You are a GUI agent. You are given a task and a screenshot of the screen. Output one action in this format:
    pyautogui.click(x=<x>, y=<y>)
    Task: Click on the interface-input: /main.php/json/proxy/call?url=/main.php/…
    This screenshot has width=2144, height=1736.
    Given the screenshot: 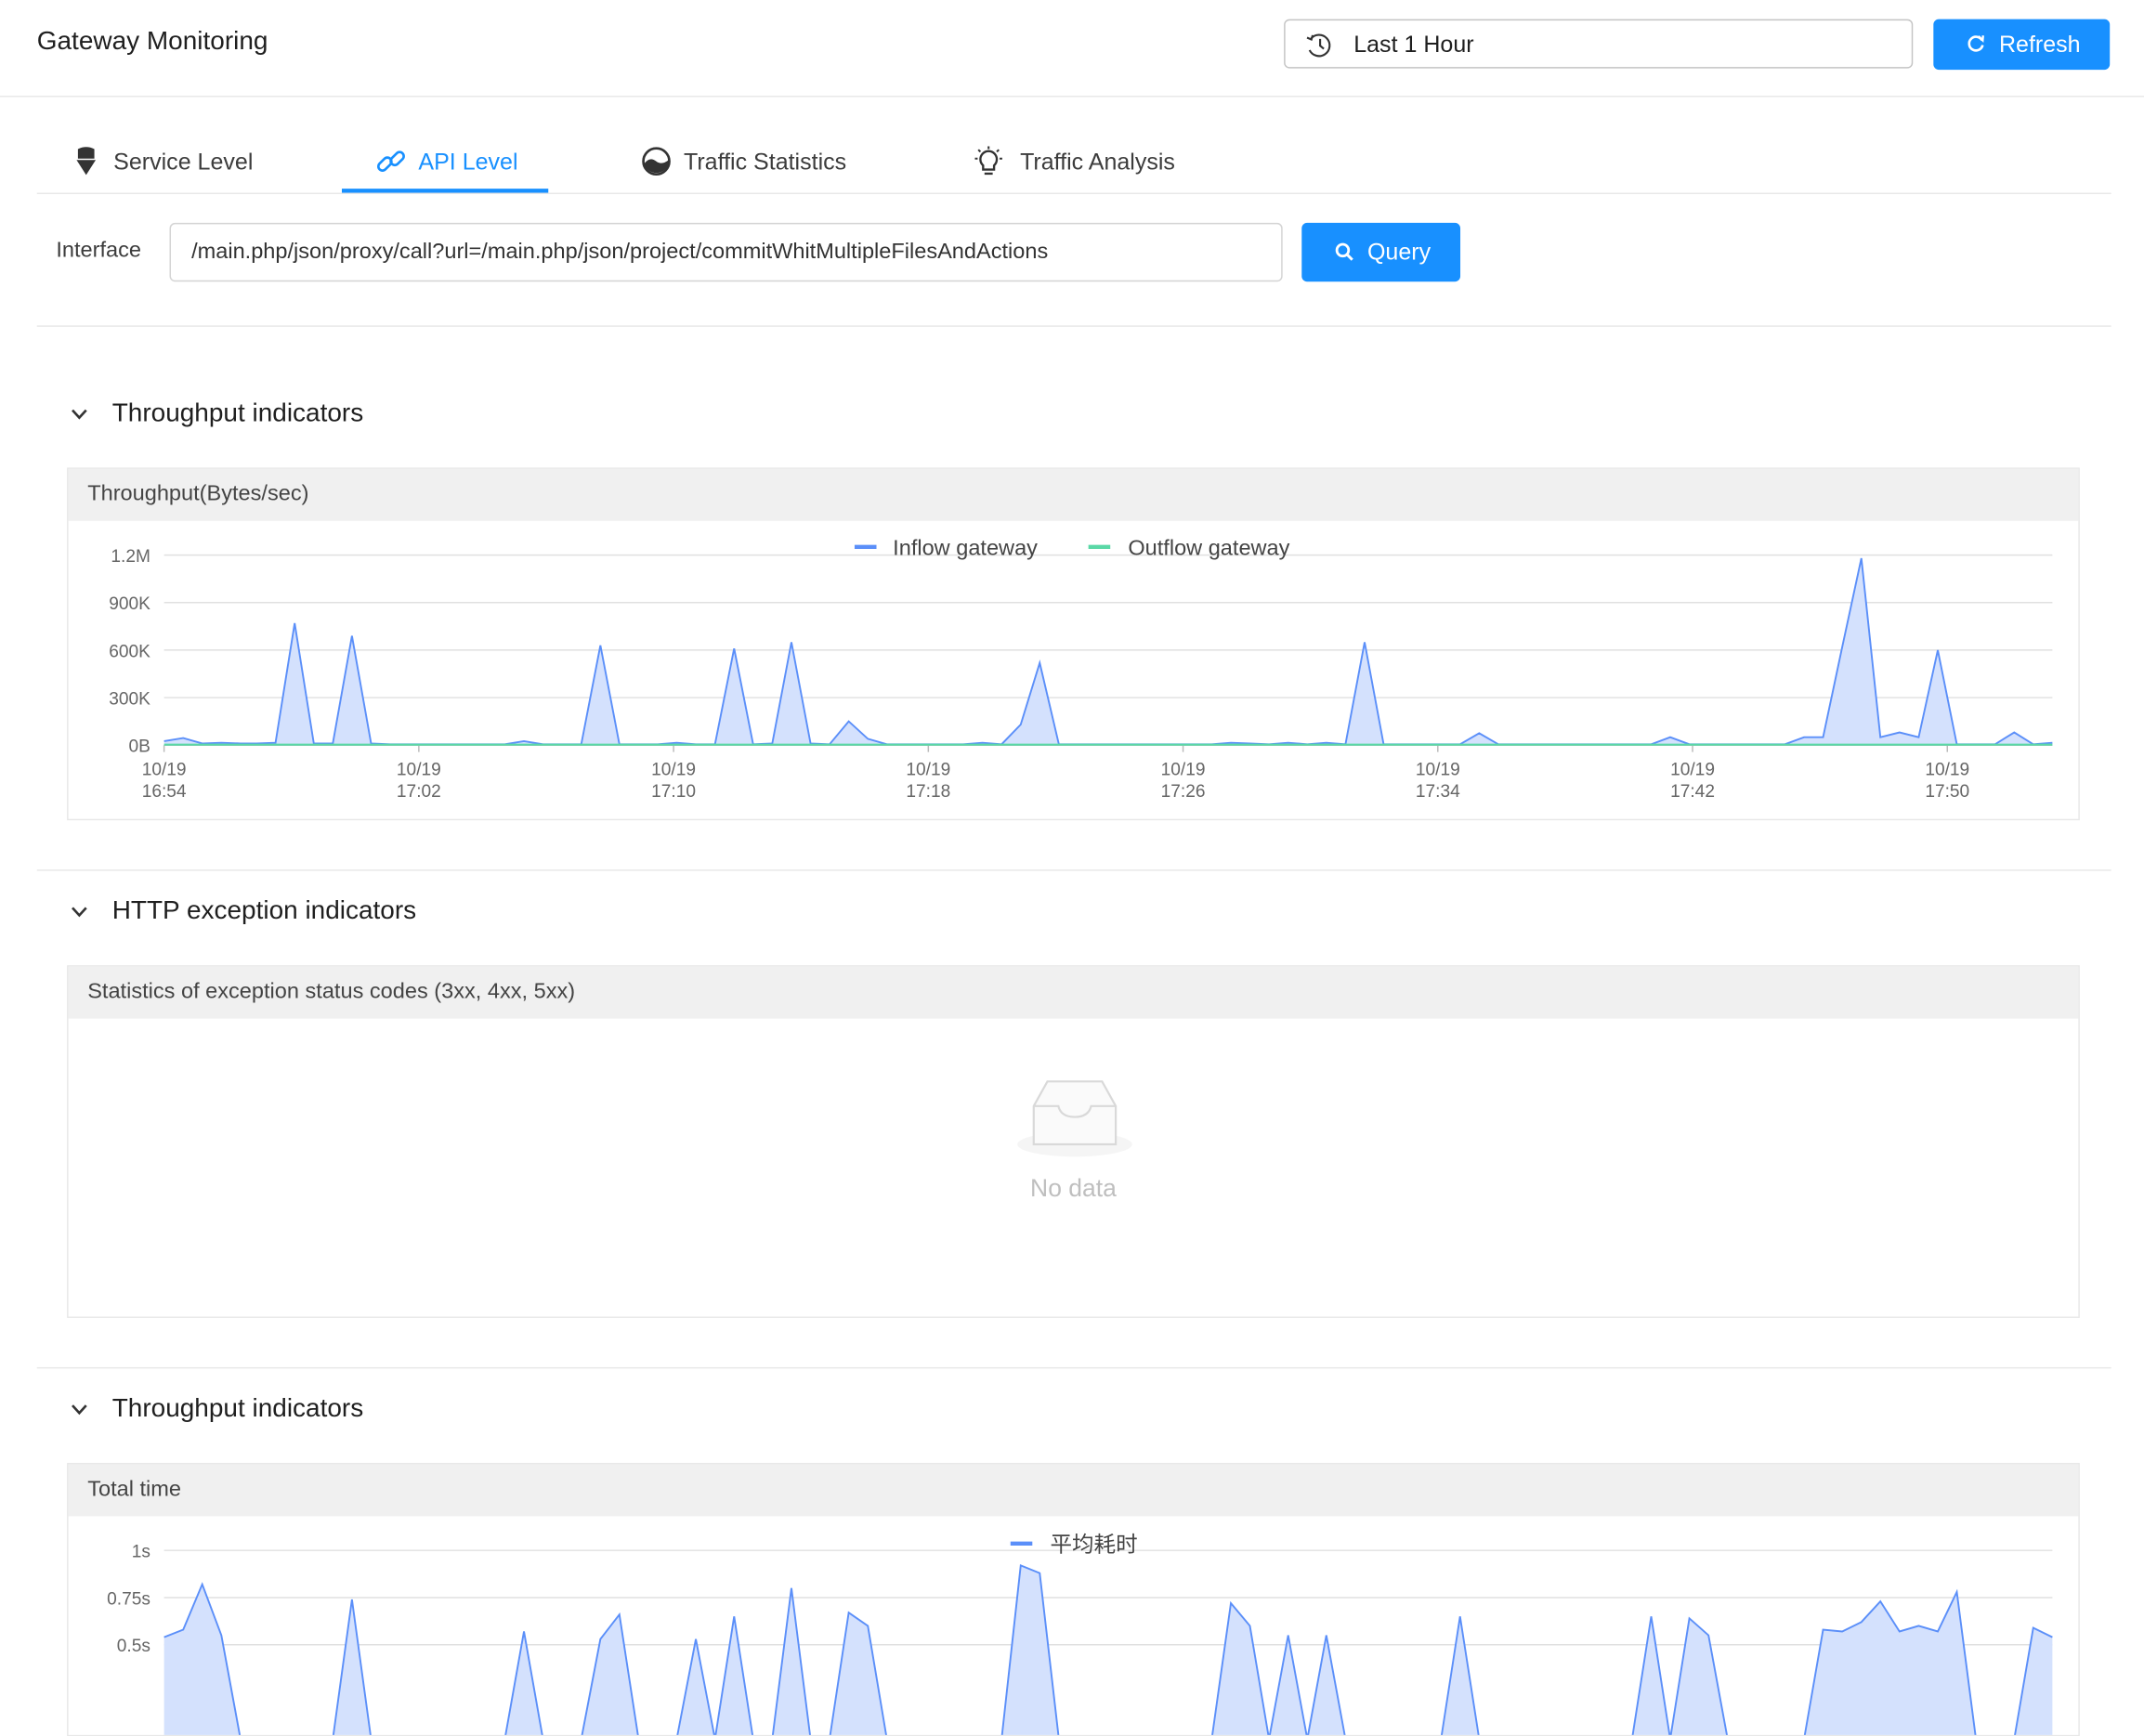 What is the action you would take?
    pyautogui.click(x=726, y=252)
    